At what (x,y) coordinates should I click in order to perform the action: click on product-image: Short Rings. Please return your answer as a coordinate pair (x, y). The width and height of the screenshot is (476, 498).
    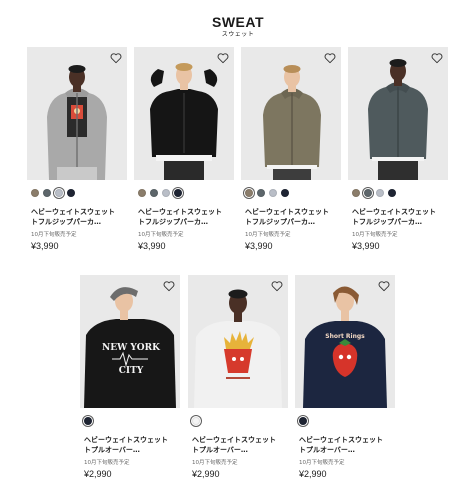
    Looking at the image, I should click on (345, 341).